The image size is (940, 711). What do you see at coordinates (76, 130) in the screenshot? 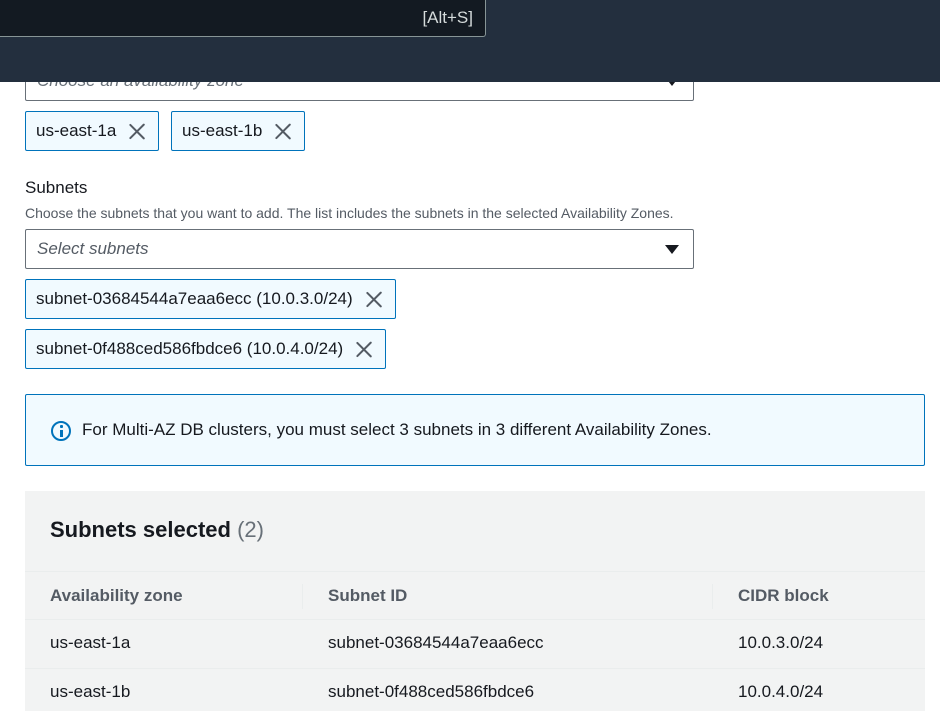
I see `zone-token-label: us-east-1a` at bounding box center [76, 130].